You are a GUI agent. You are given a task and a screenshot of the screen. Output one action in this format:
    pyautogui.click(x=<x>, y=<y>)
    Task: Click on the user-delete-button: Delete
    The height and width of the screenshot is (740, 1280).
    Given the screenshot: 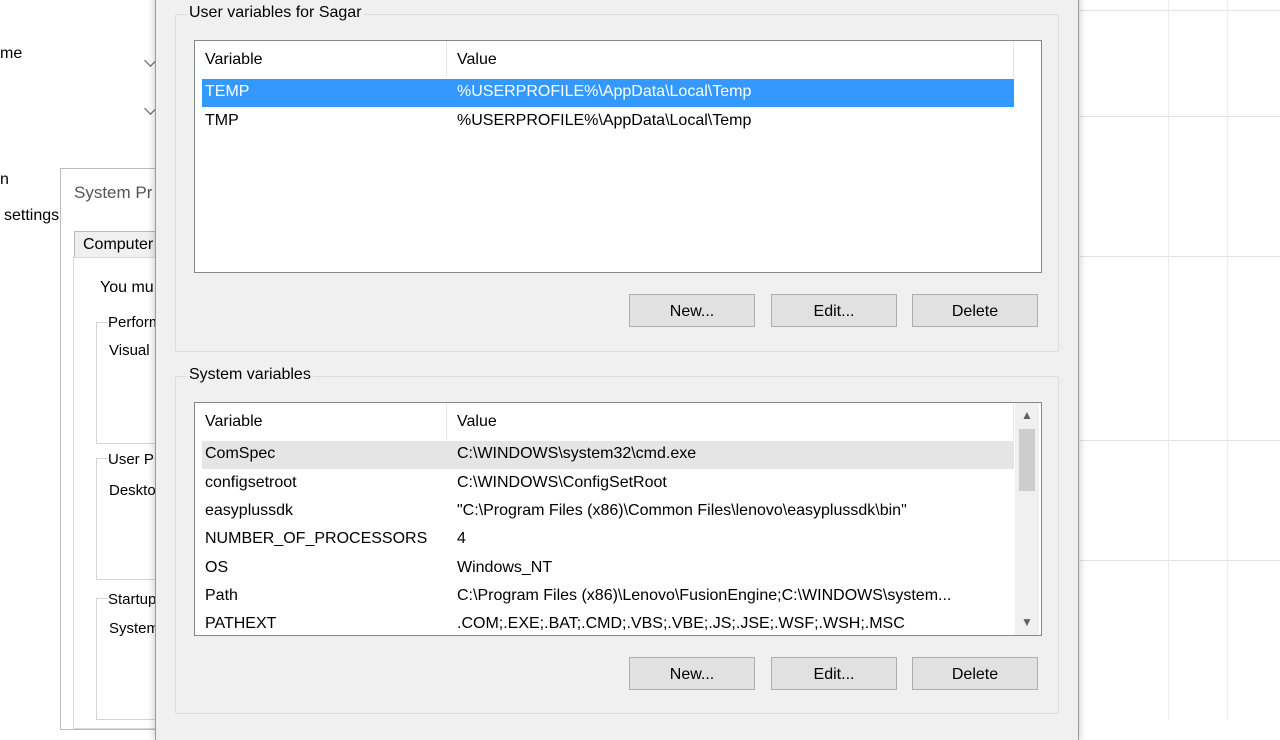 What is the action you would take?
    pyautogui.click(x=975, y=310)
    